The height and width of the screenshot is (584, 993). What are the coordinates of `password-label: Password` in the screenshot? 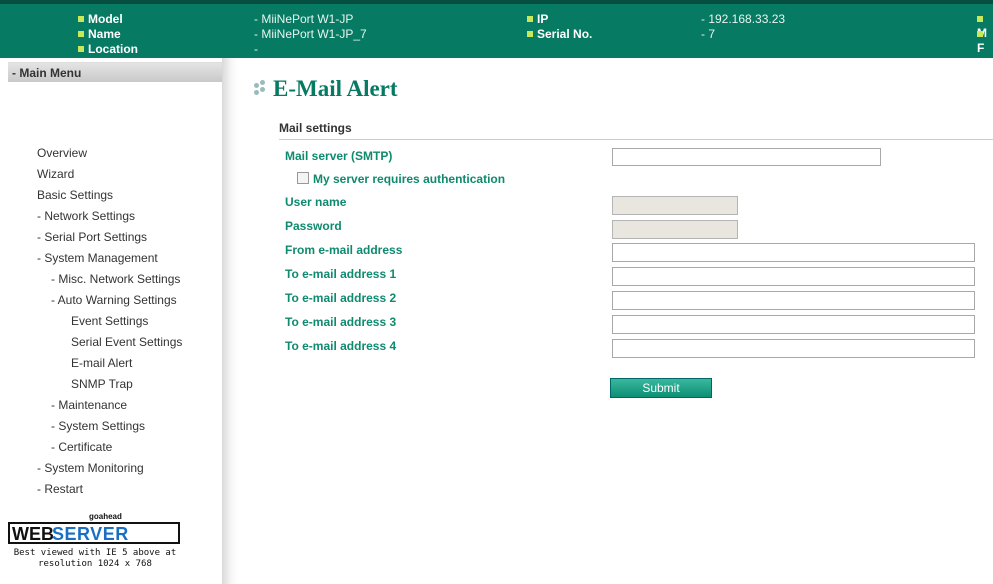 It's located at (313, 226).